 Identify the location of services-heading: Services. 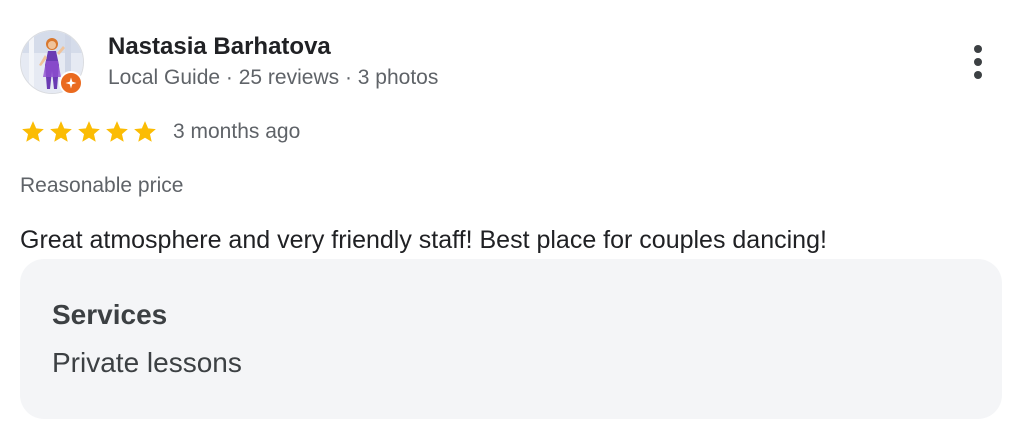
(110, 314).